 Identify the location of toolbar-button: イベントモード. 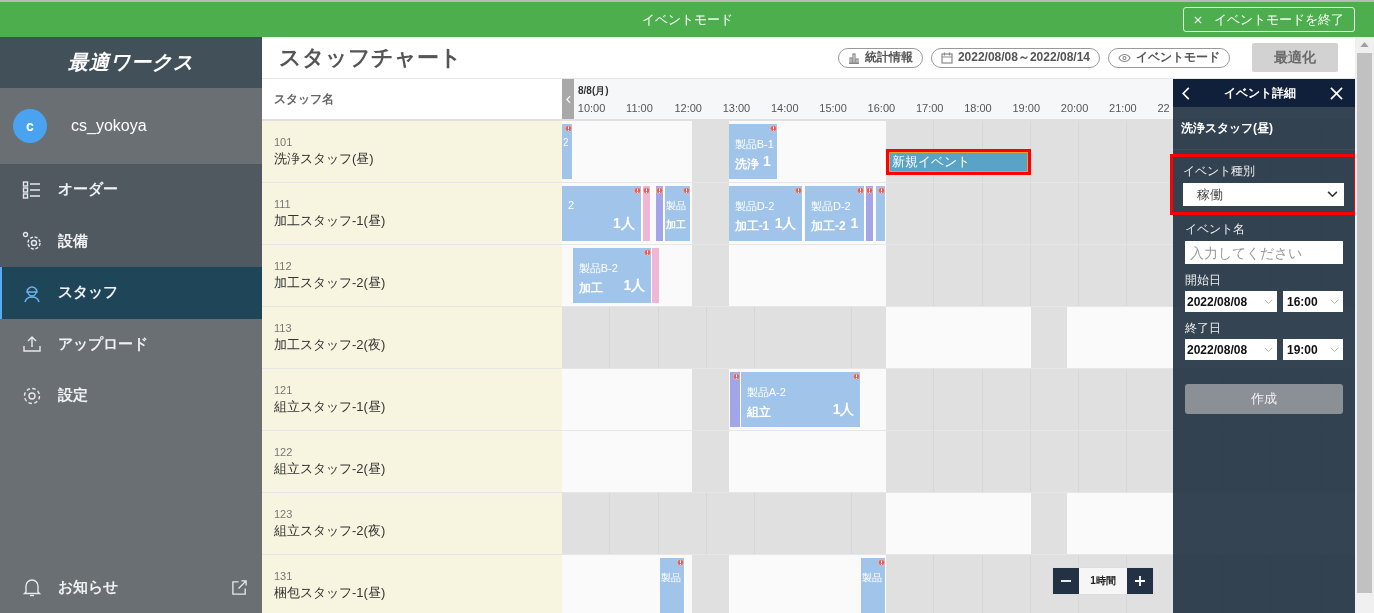
(1169, 57).